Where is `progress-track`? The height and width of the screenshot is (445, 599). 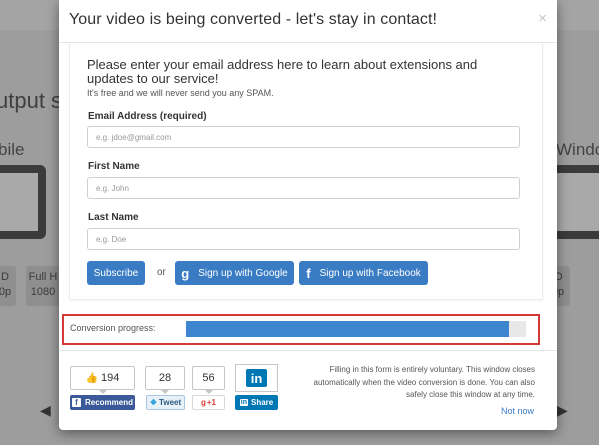
progress-track is located at coordinates (356, 329).